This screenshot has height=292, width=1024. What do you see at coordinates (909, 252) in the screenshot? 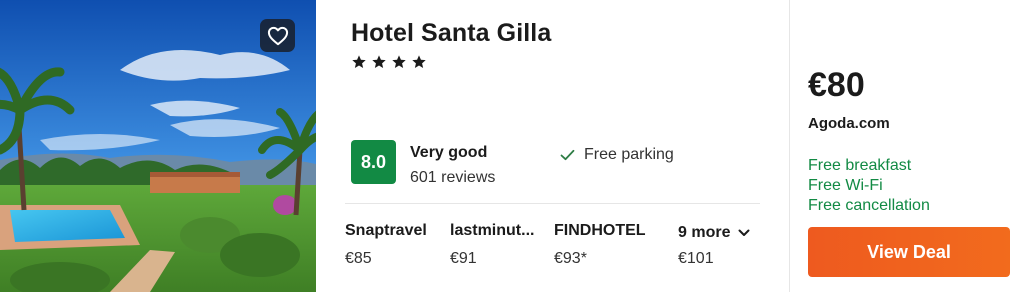
I see `view-deal-button: View Deal` at bounding box center [909, 252].